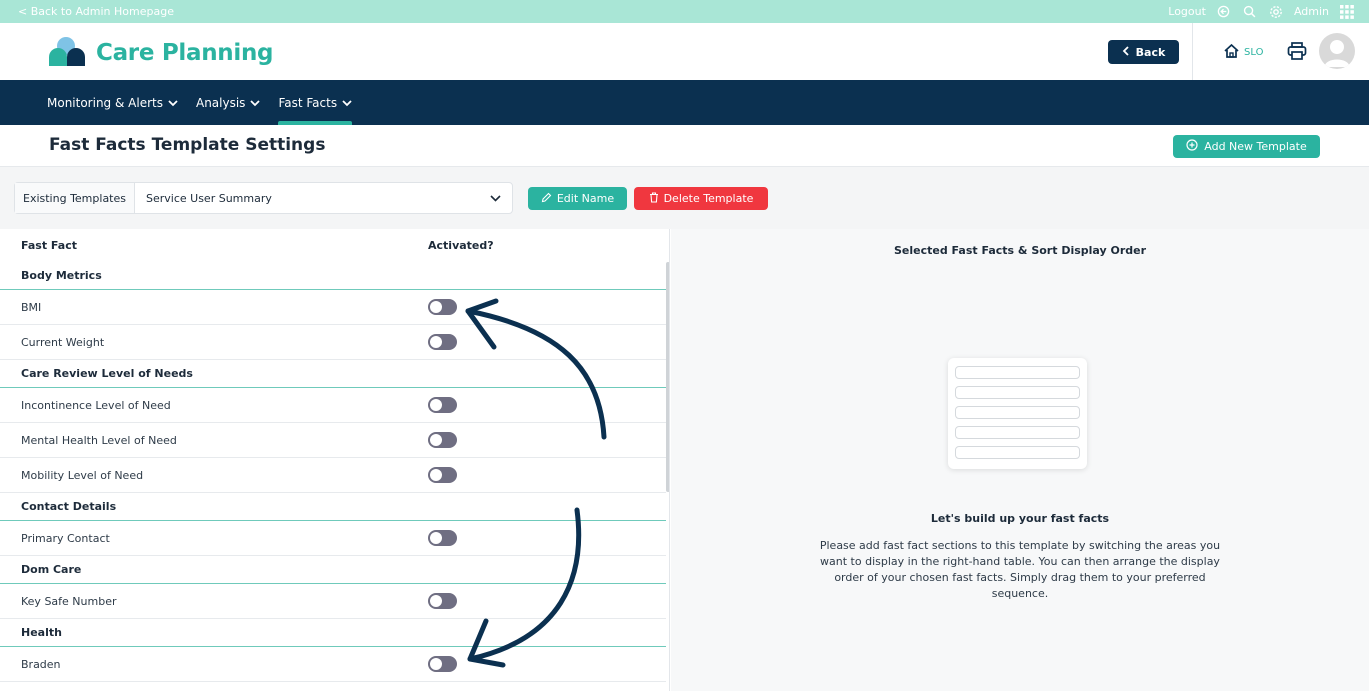  What do you see at coordinates (333, 538) in the screenshot?
I see `table-row-primary-contact: Primary Contact` at bounding box center [333, 538].